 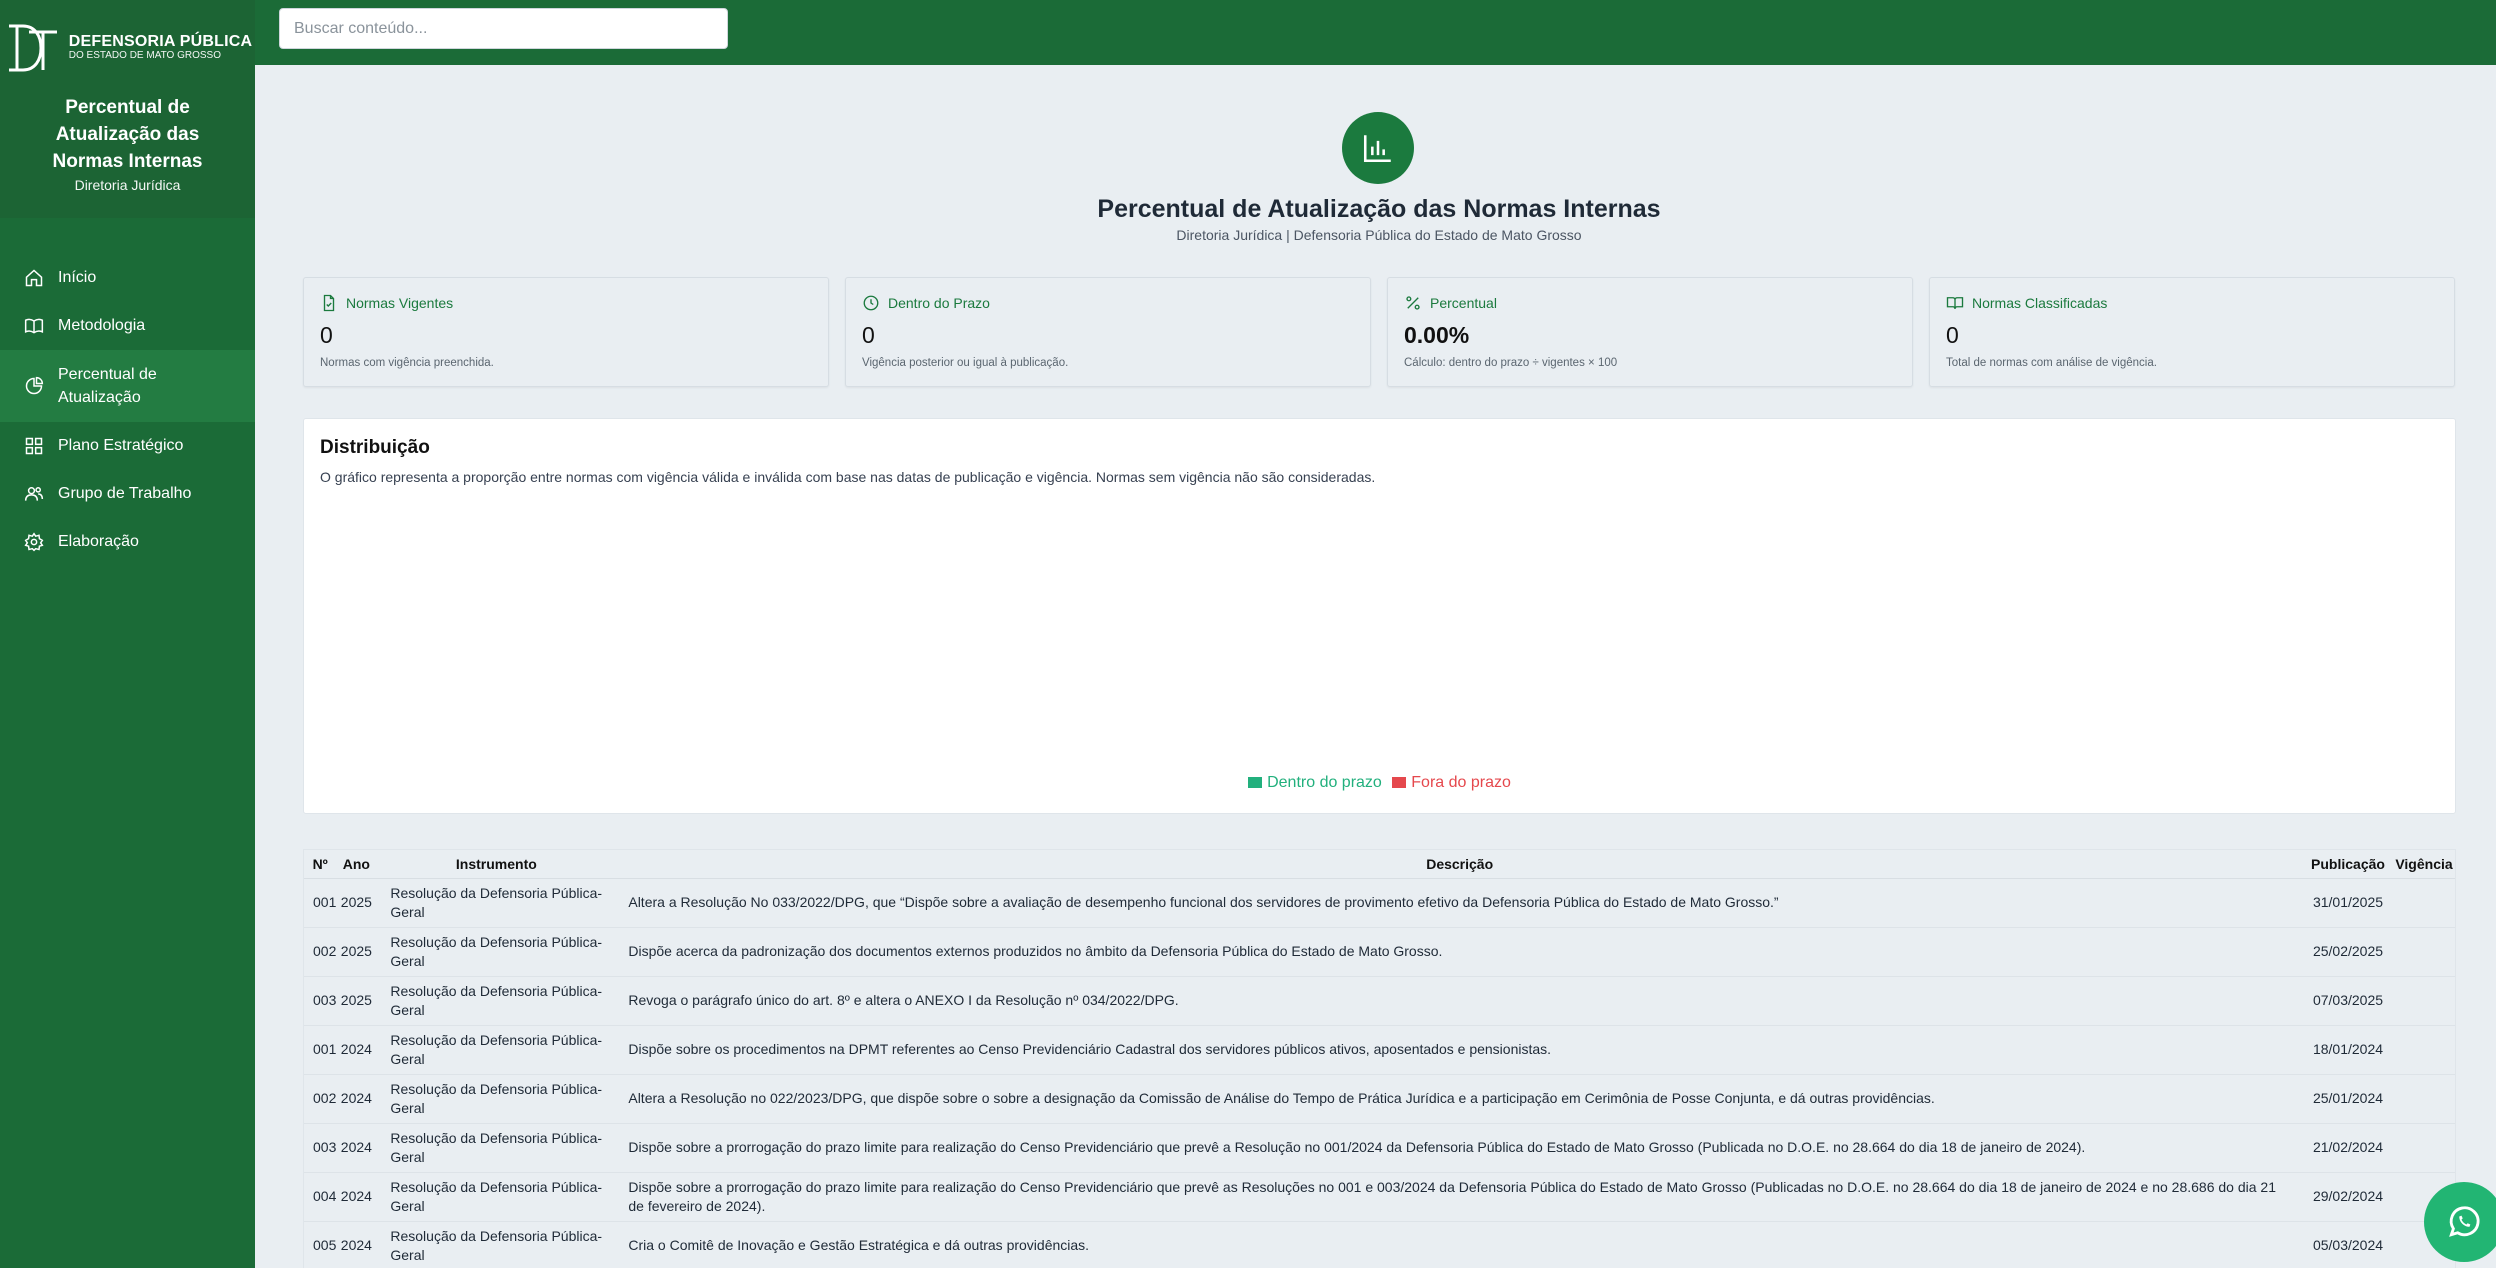 I want to click on stat-card-label: Dentro do Prazo, so click(x=939, y=303).